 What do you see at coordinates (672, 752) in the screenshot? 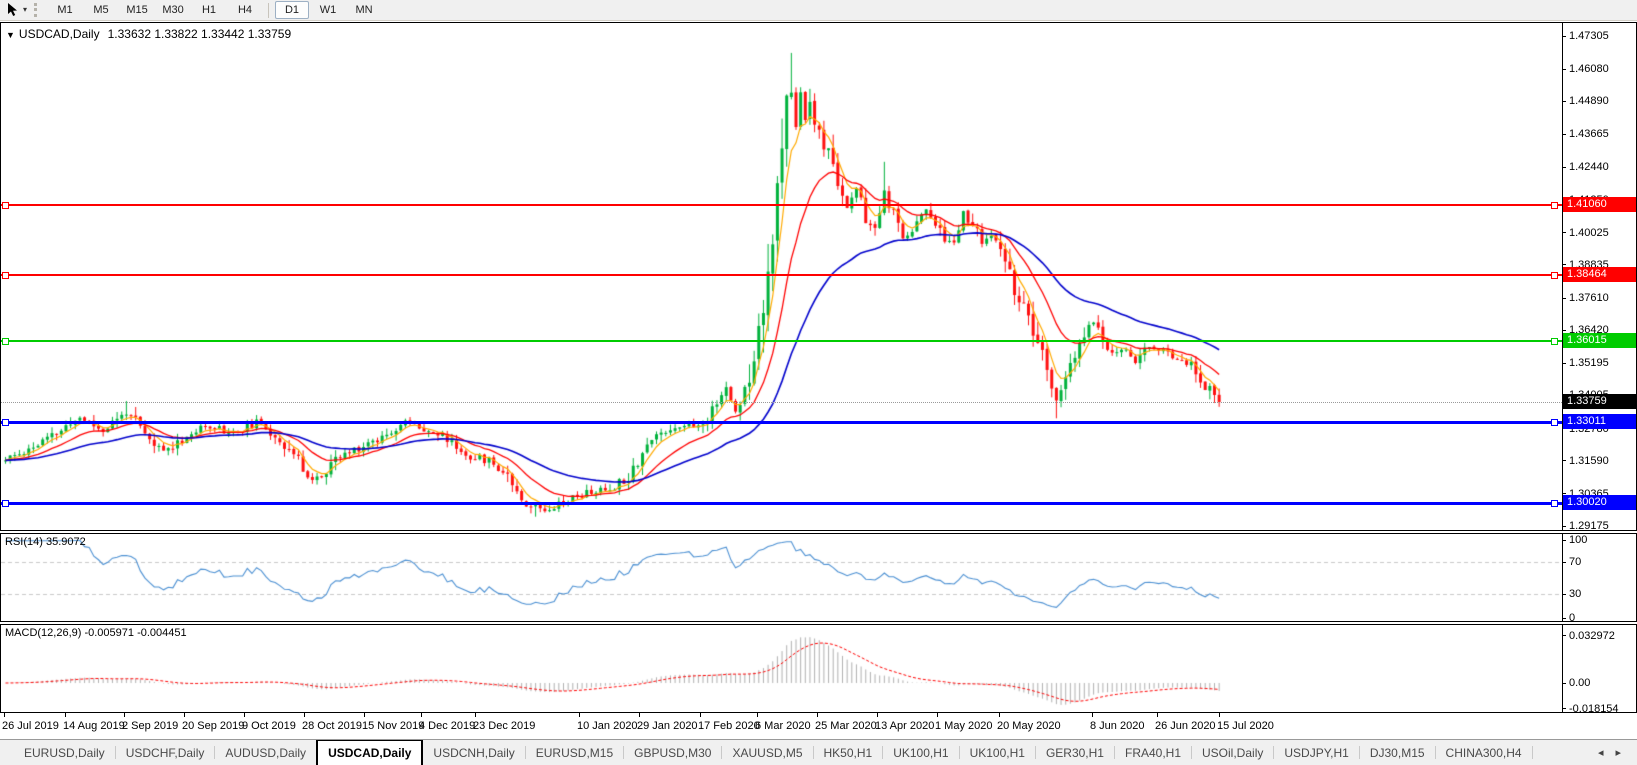
I see `tab-gbpusd-m30: GBPUSD,M30` at bounding box center [672, 752].